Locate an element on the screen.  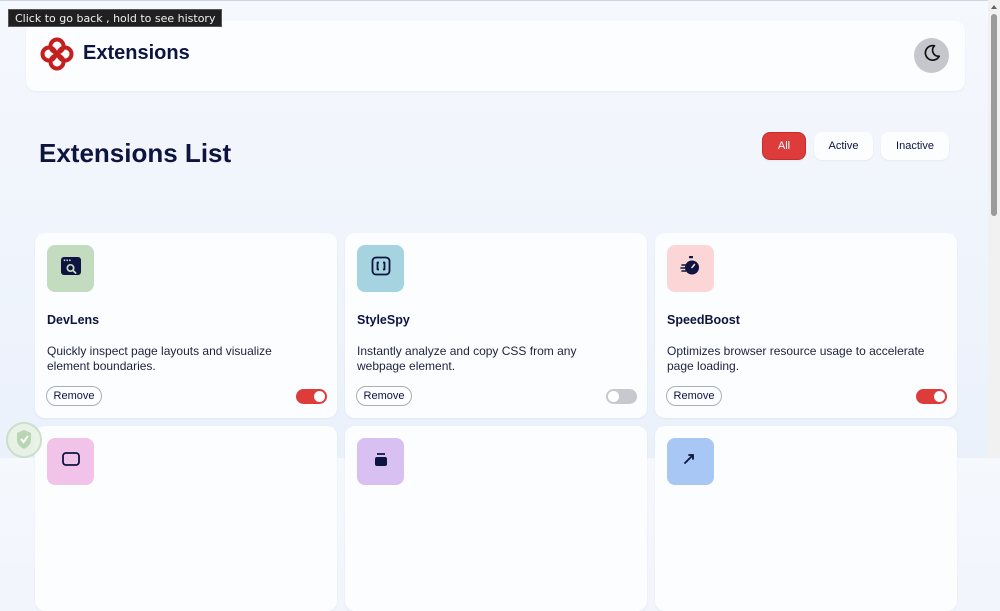
extension-name: SpeedBoost is located at coordinates (703, 320).